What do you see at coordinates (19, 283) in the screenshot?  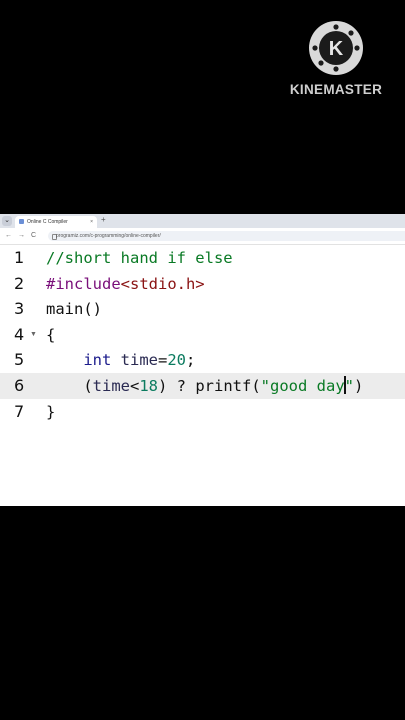 I see `line-number: 2` at bounding box center [19, 283].